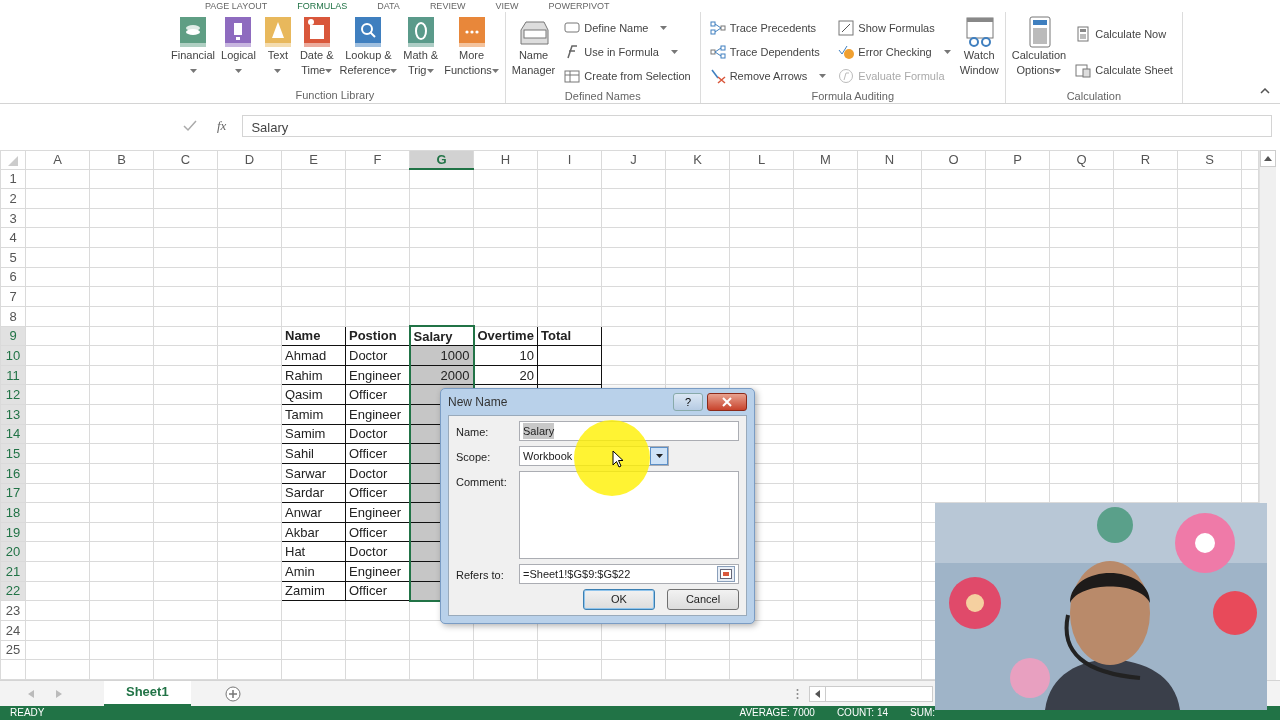 Image resolution: width=1280 pixels, height=720 pixels. What do you see at coordinates (602, 96) in the screenshot?
I see `group-label: Defined Names` at bounding box center [602, 96].